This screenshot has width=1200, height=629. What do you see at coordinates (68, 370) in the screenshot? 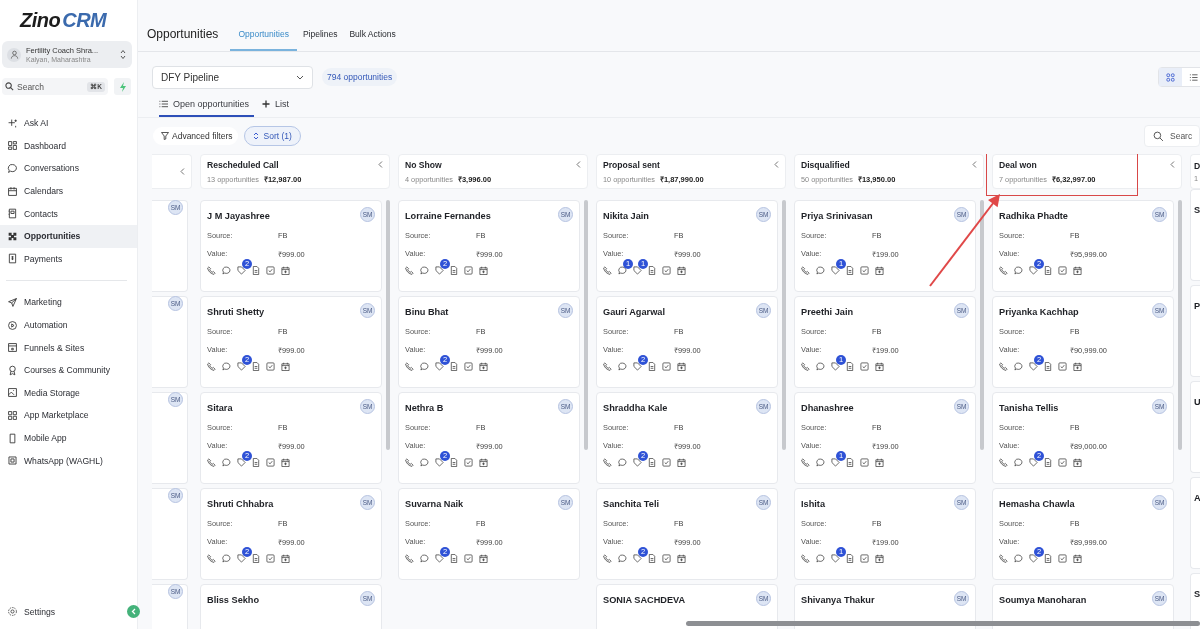
I see `nav-item: Courses & Community` at bounding box center [68, 370].